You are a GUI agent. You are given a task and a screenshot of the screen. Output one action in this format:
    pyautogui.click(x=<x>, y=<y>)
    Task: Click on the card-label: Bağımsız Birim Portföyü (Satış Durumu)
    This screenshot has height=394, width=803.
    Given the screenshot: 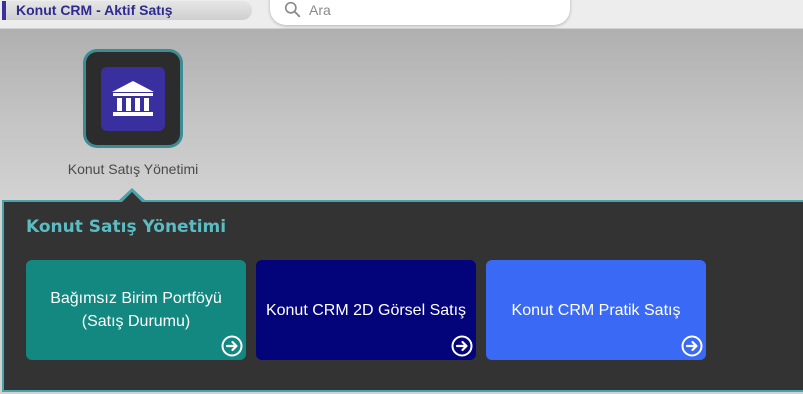 What is the action you would take?
    pyautogui.click(x=136, y=310)
    